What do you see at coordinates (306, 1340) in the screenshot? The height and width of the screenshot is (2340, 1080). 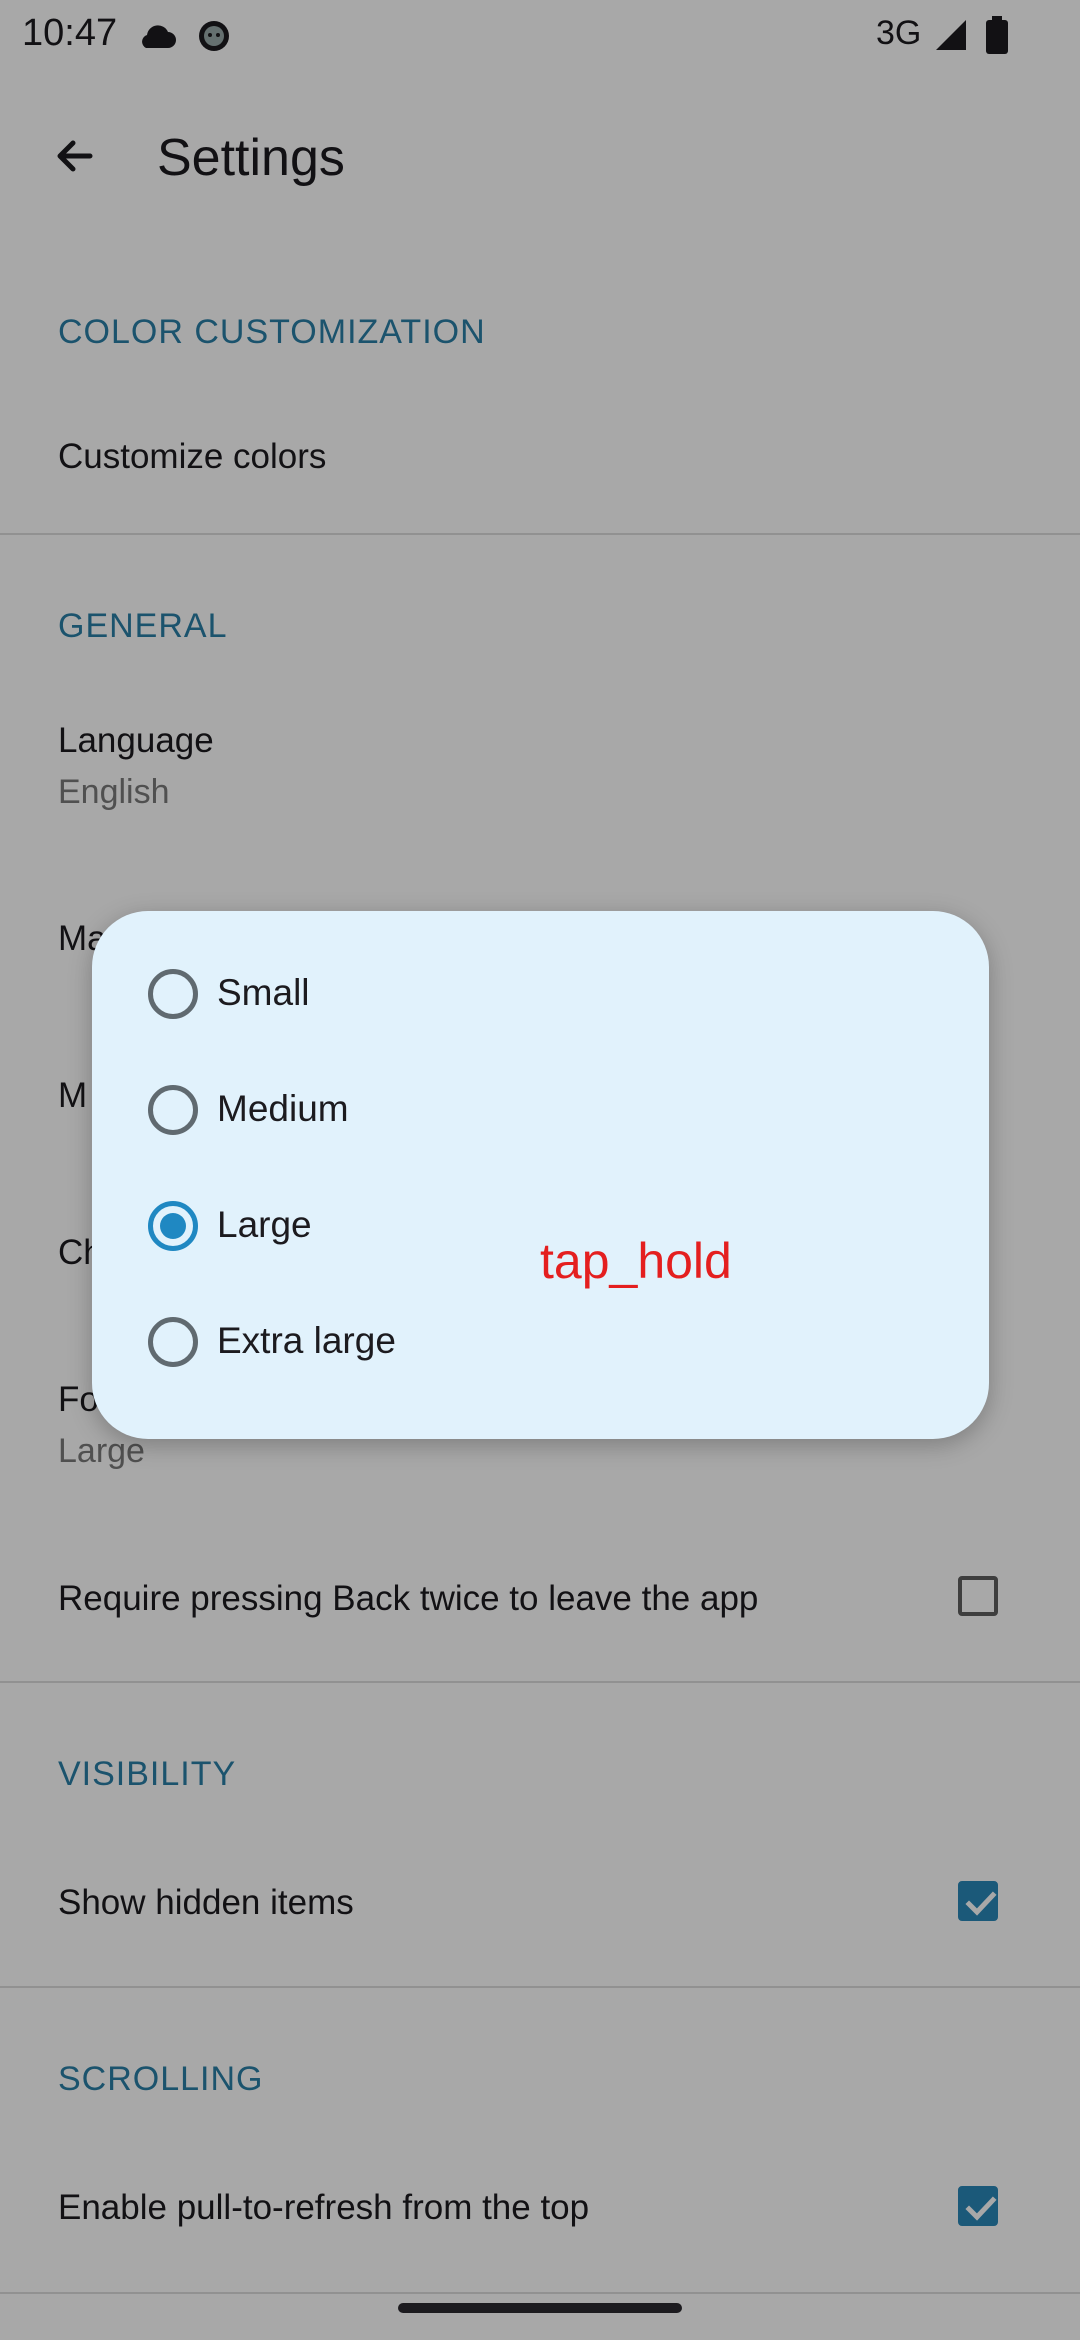 I see `option-label: Extra large` at bounding box center [306, 1340].